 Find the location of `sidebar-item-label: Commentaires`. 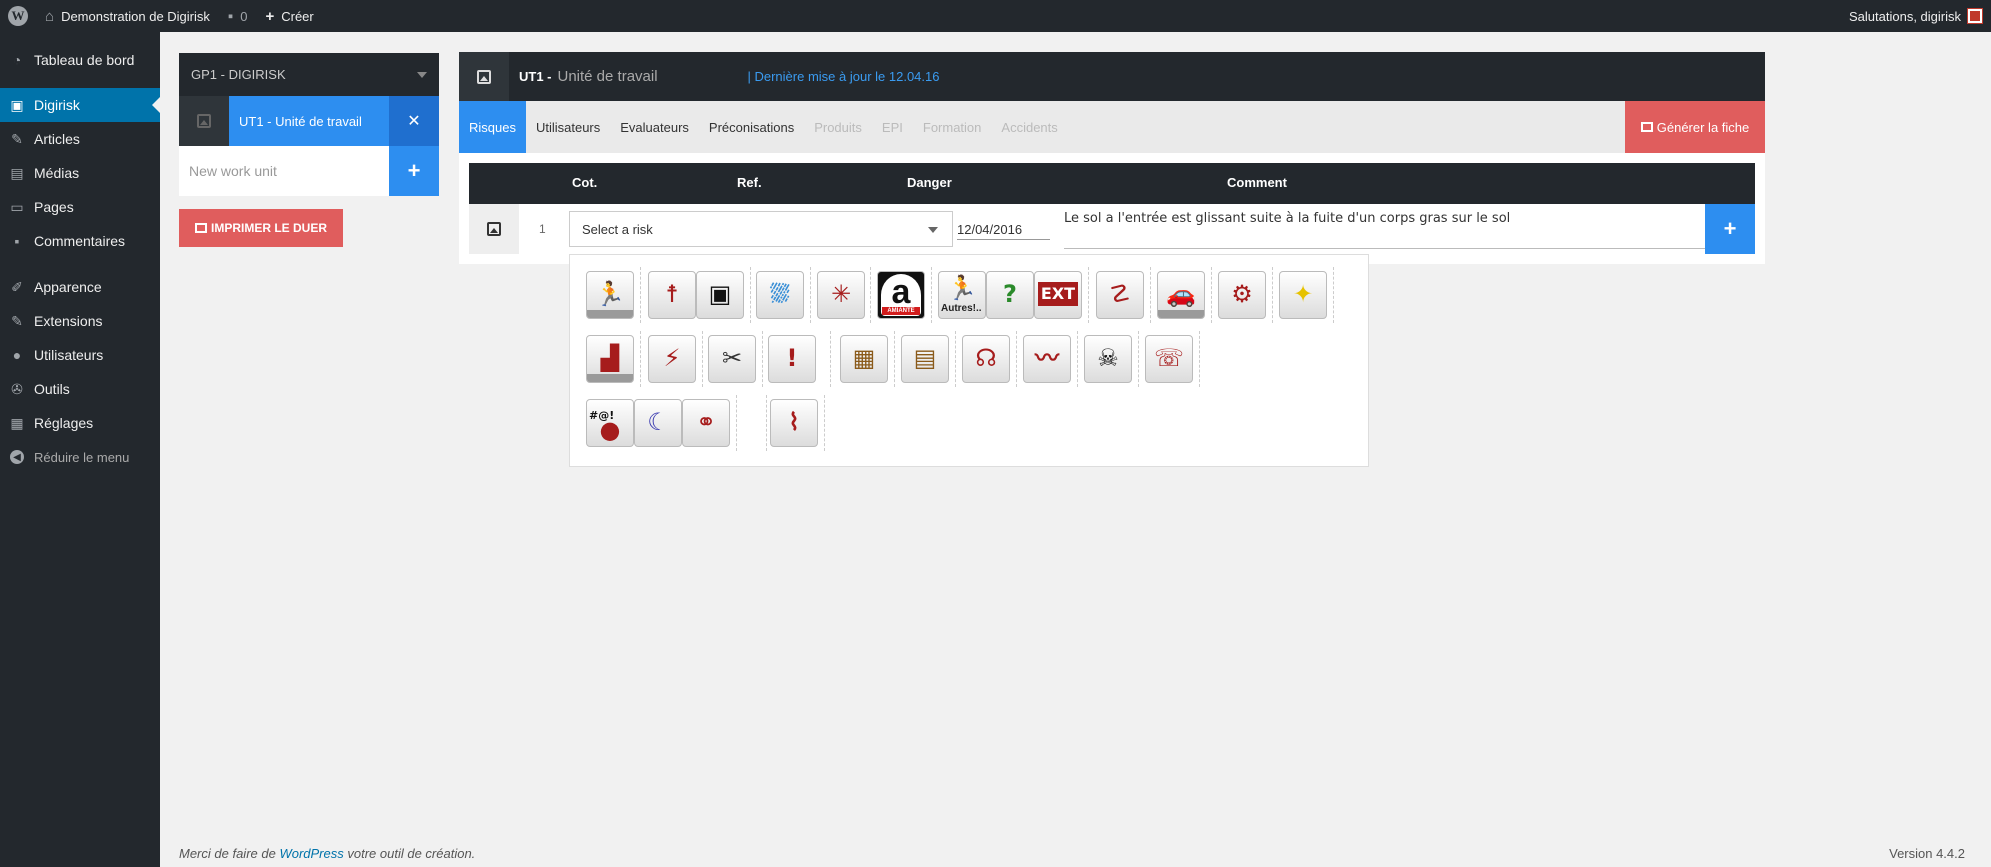

sidebar-item-label: Commentaires is located at coordinates (80, 241).